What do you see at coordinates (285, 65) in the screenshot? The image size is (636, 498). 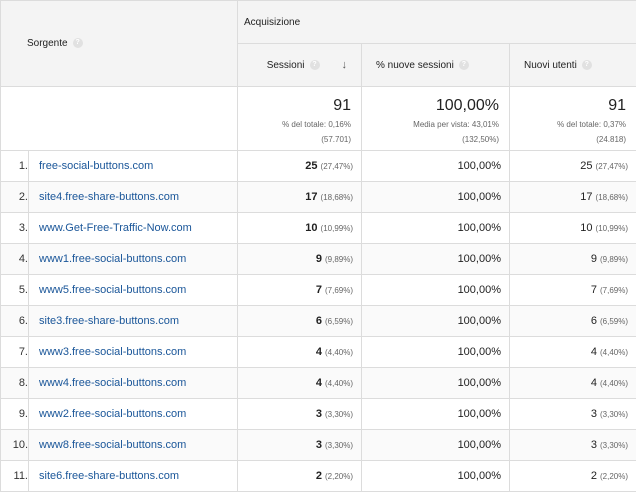 I see `column-header-sessions-label: Sessioni` at bounding box center [285, 65].